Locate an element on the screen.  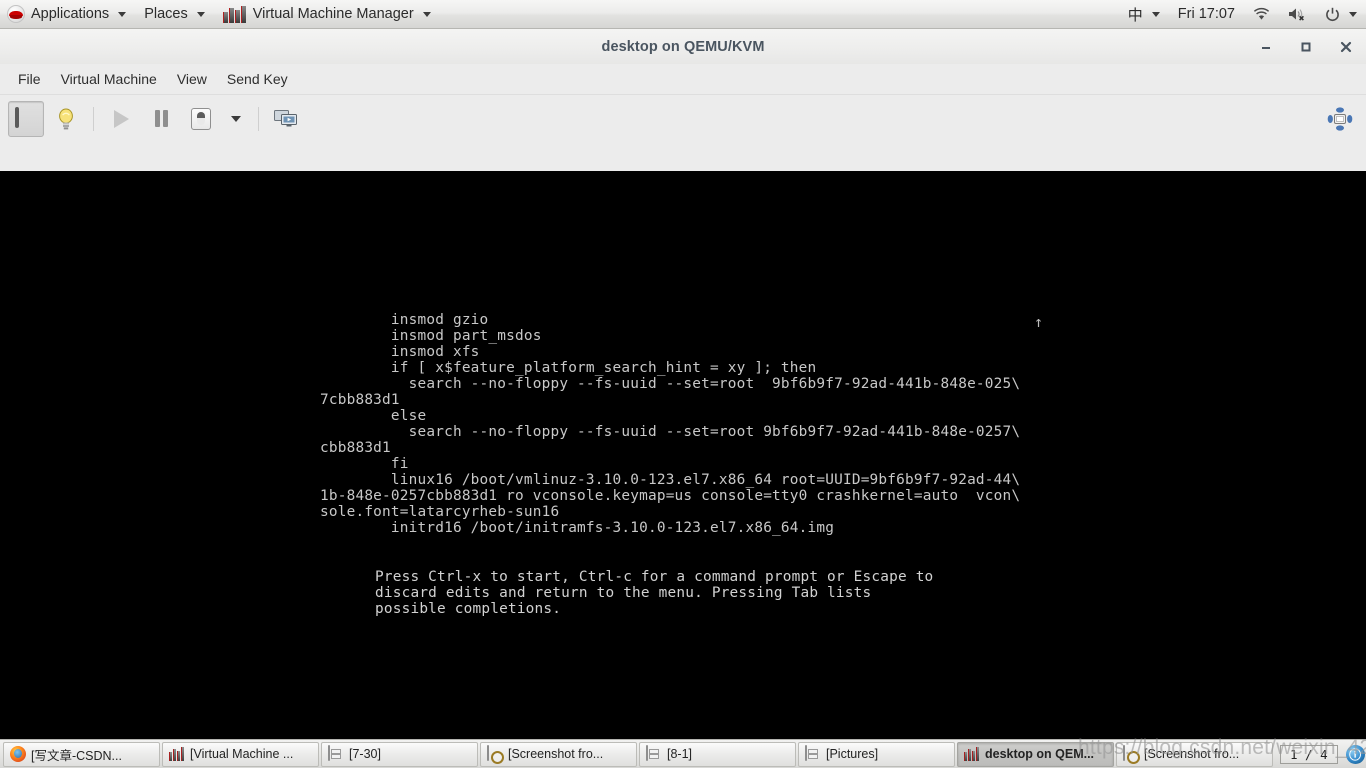
menu-send-key: Send Key is located at coordinates (257, 79).